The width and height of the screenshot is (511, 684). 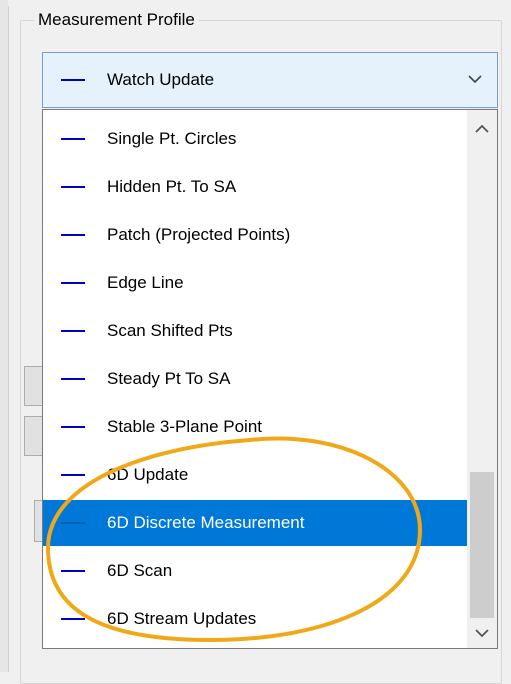 What do you see at coordinates (255, 331) in the screenshot?
I see `dropdown-item-scan-shifted-pts: Scan Shifted Pts` at bounding box center [255, 331].